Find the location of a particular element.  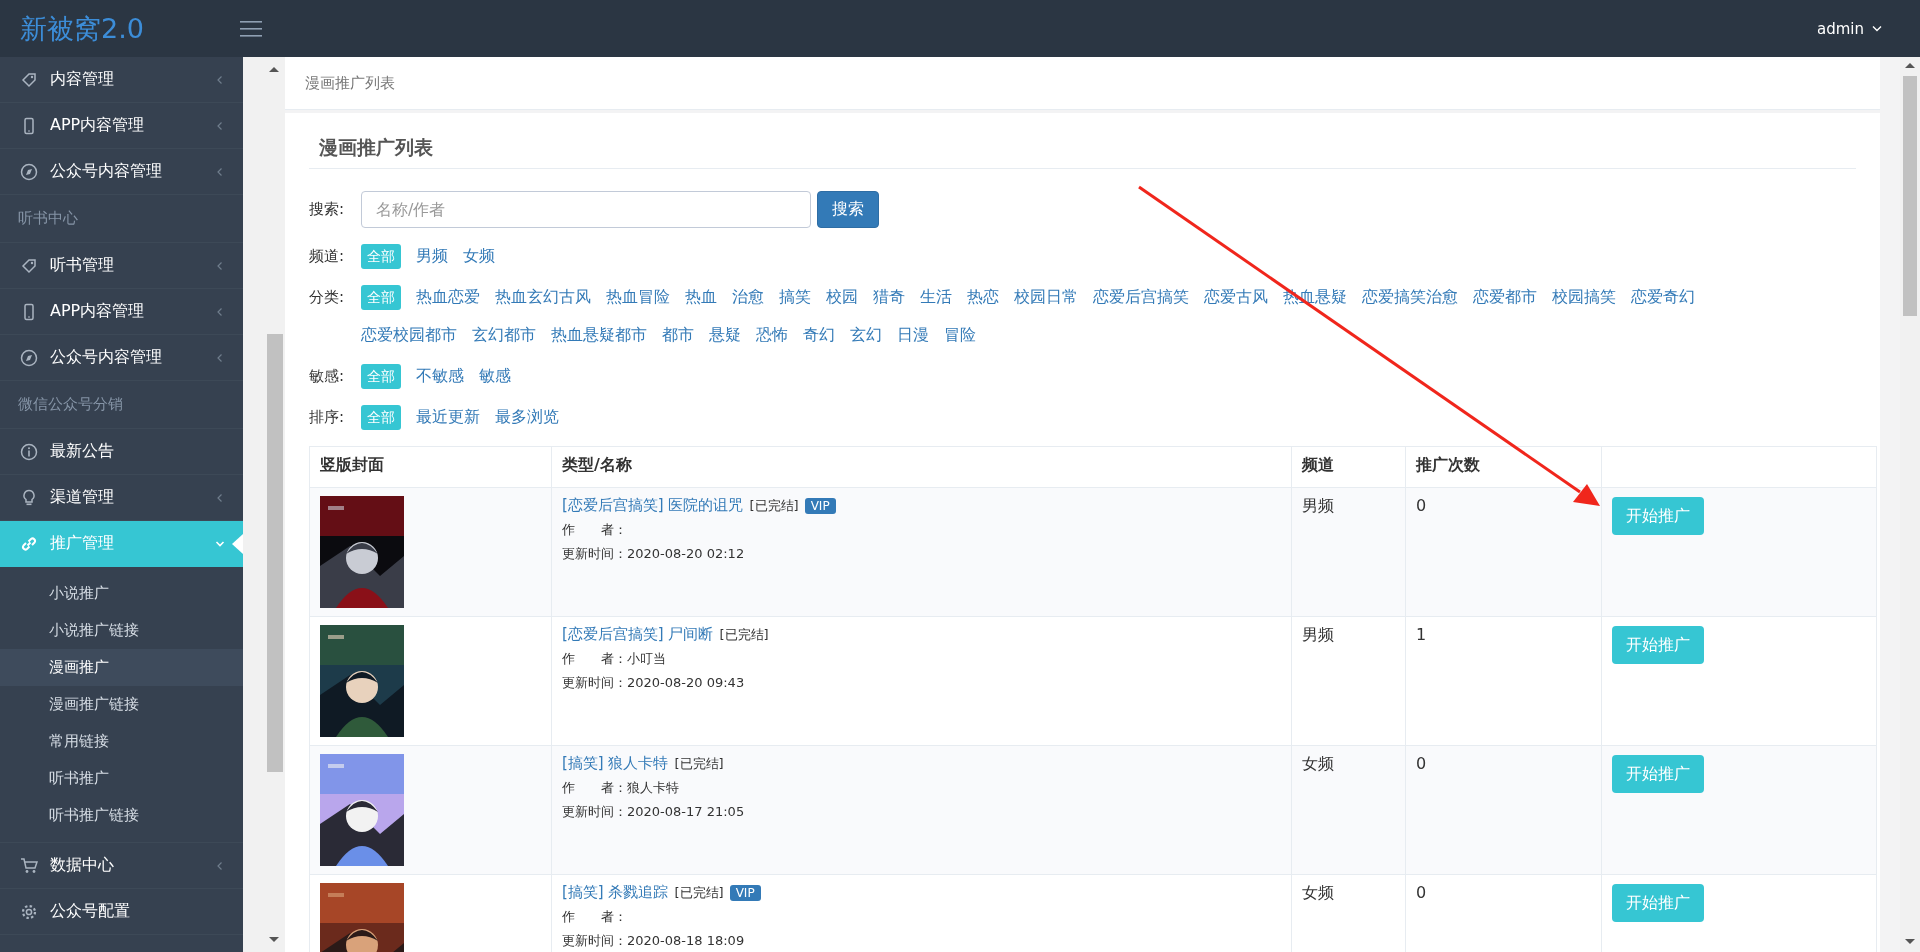

update-time: 更新时间：2020-08-20 09:43 is located at coordinates (654, 683).